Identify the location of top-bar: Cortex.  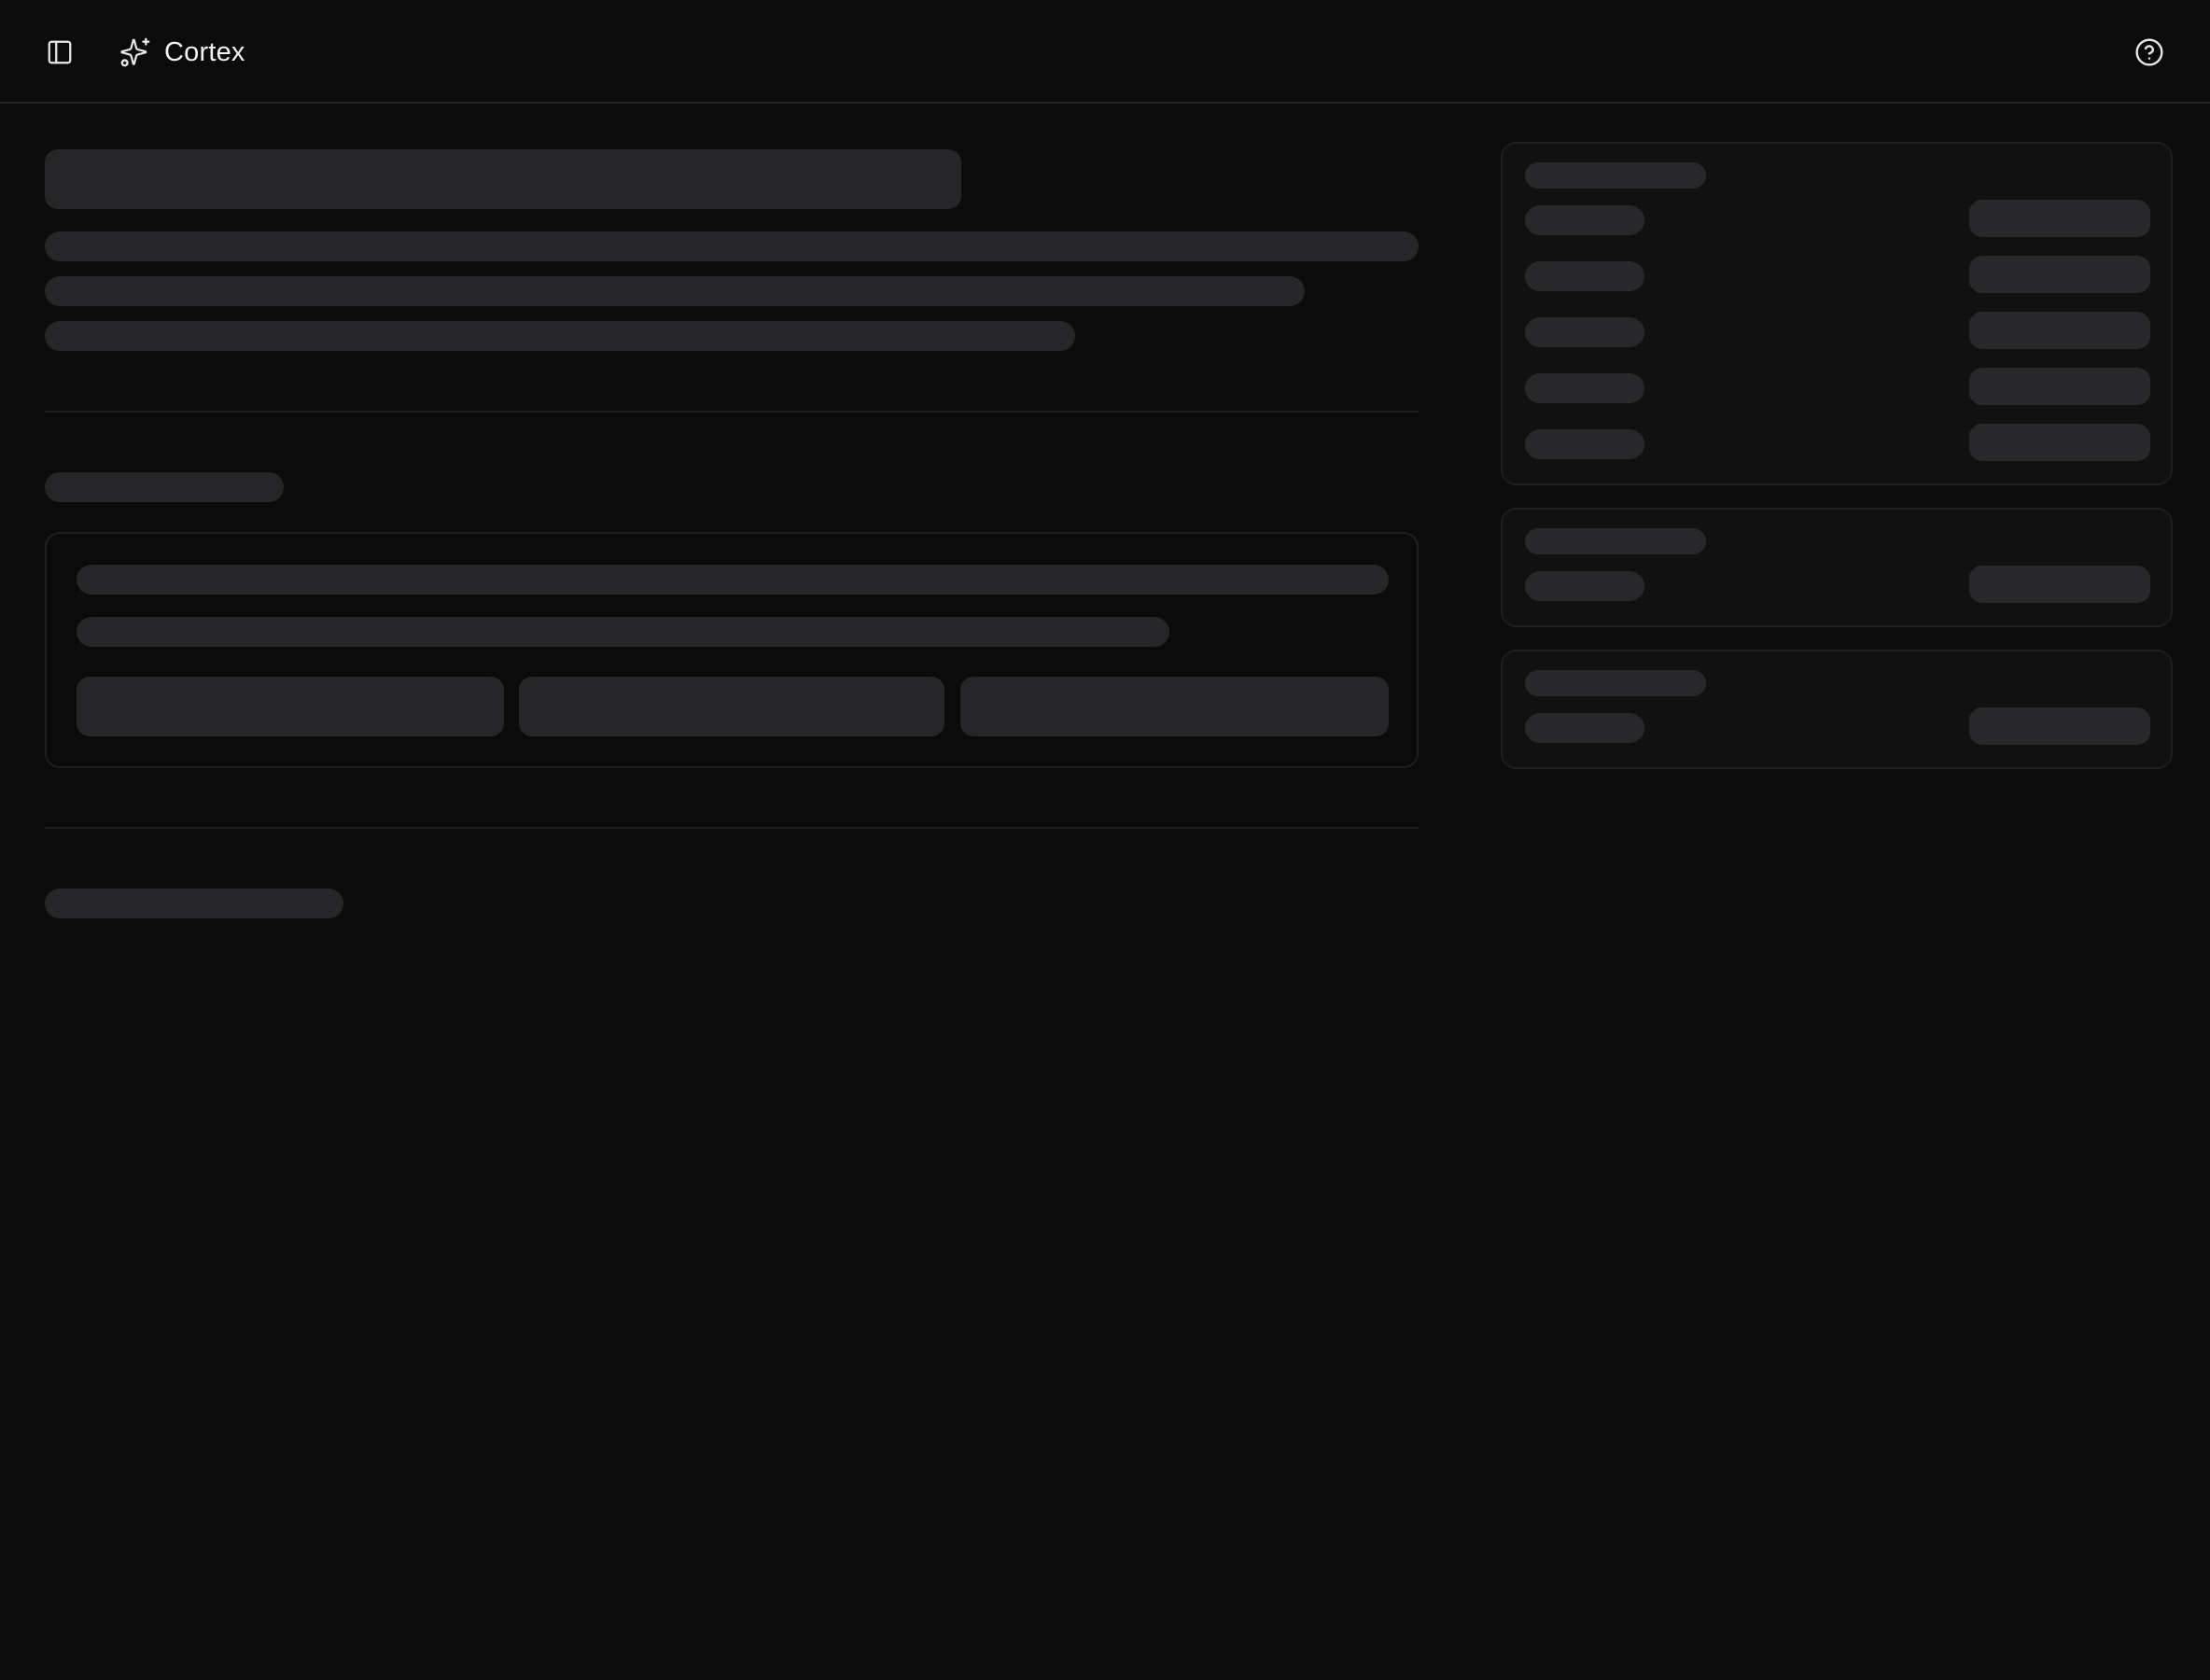
(1105, 52).